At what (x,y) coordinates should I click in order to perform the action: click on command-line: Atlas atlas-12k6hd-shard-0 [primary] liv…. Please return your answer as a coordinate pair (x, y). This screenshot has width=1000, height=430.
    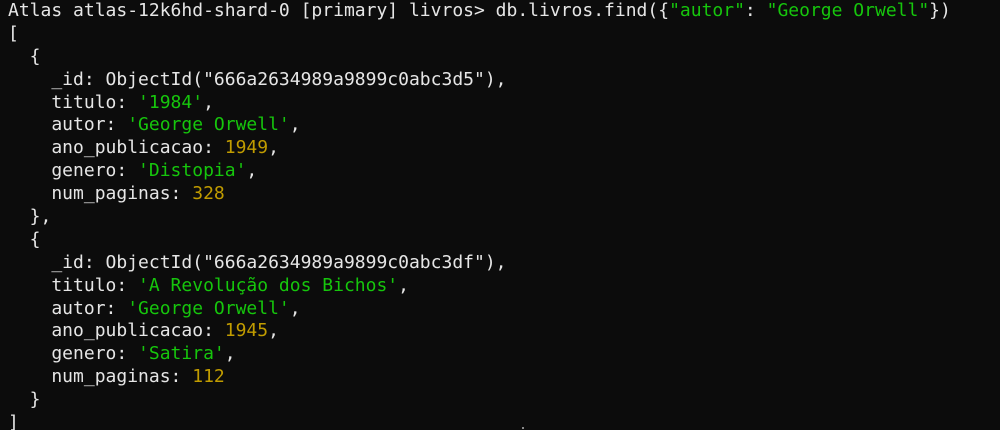
    Looking at the image, I should click on (503, 11).